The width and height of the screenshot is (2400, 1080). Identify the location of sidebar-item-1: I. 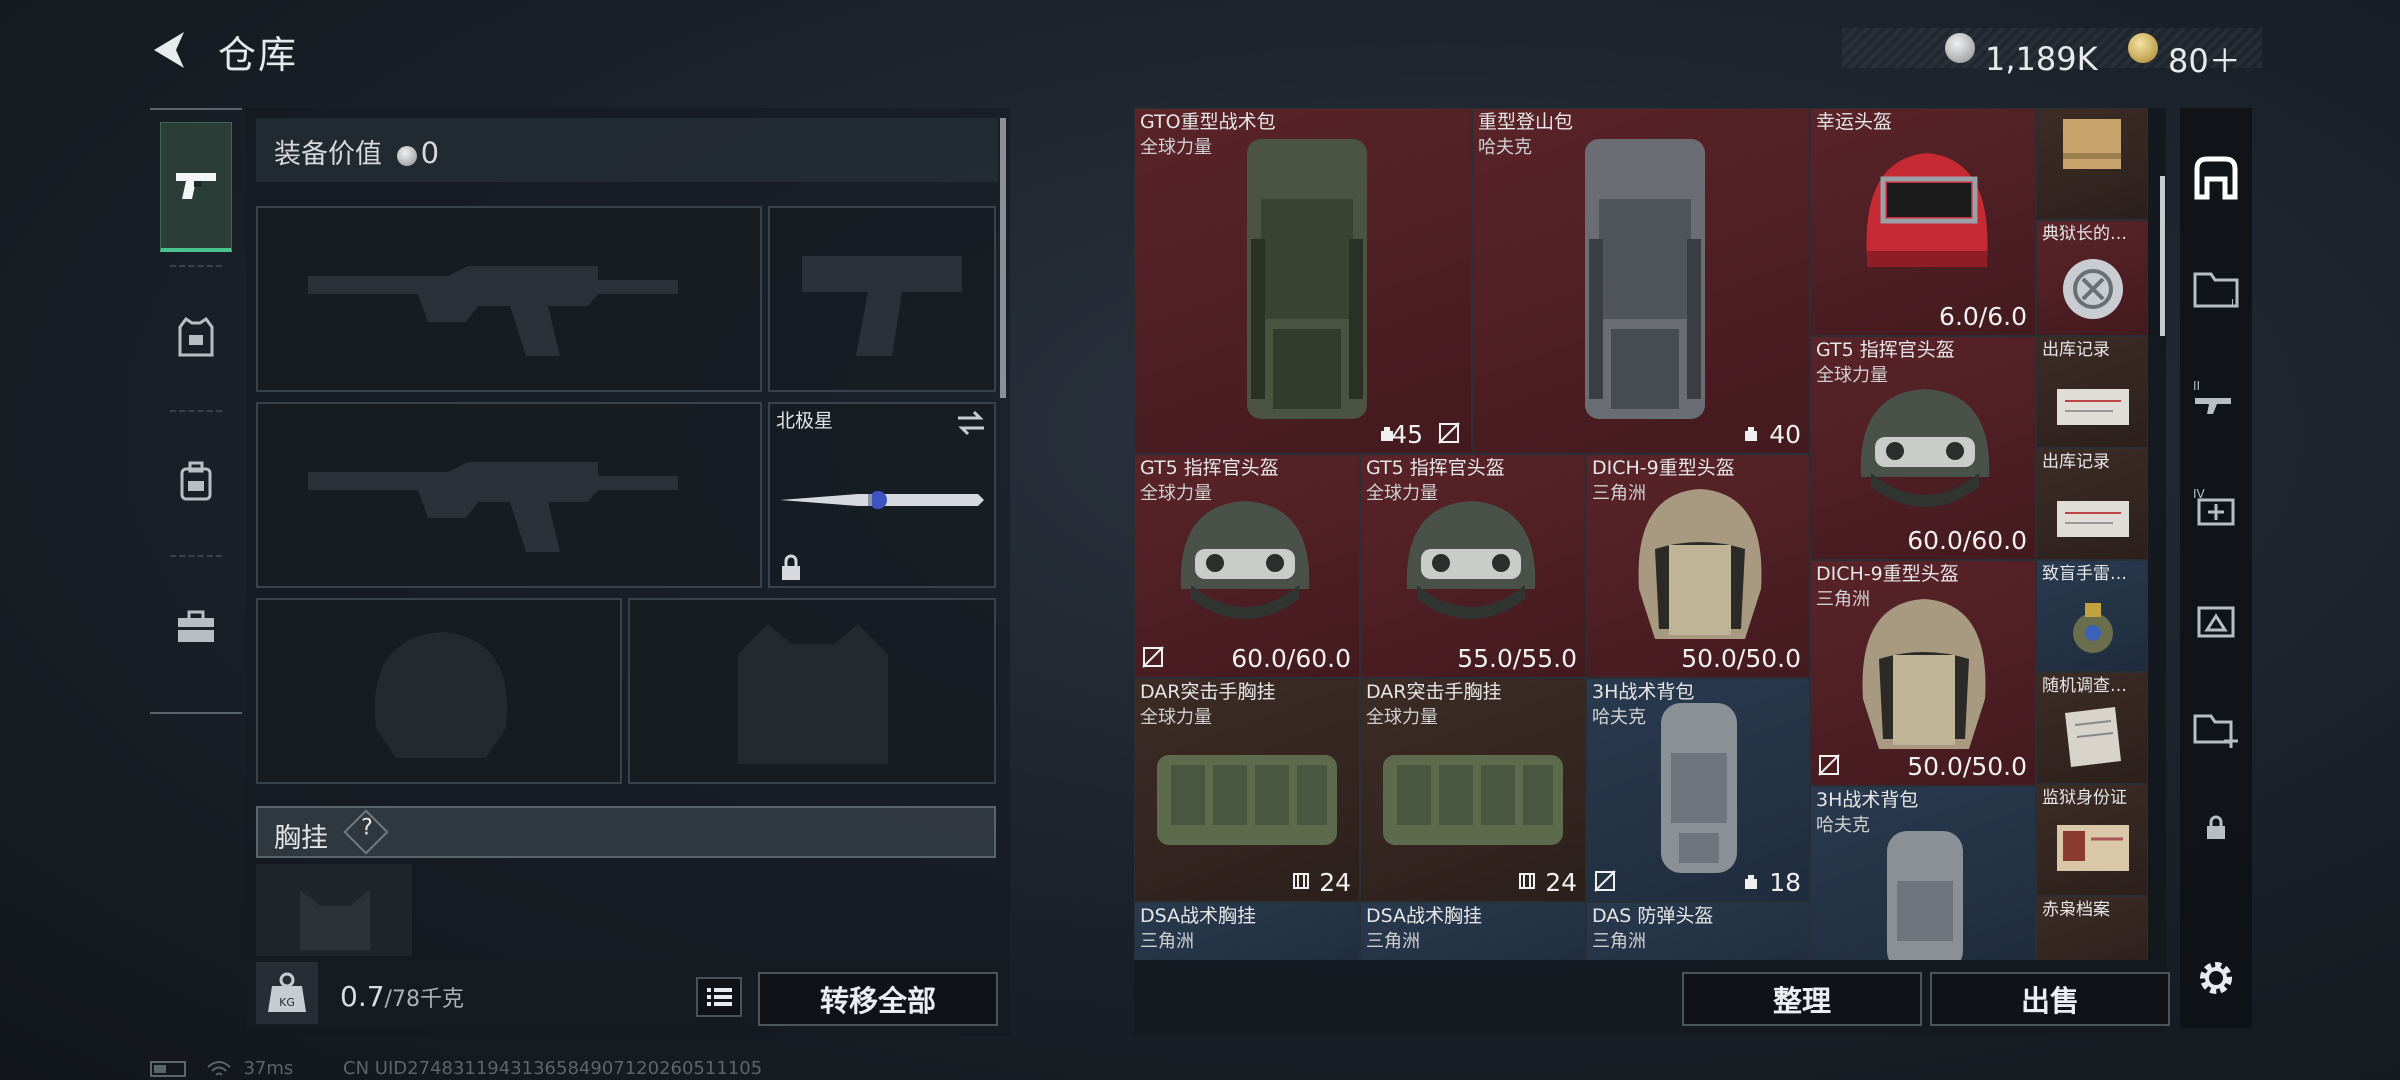
(2216, 288).